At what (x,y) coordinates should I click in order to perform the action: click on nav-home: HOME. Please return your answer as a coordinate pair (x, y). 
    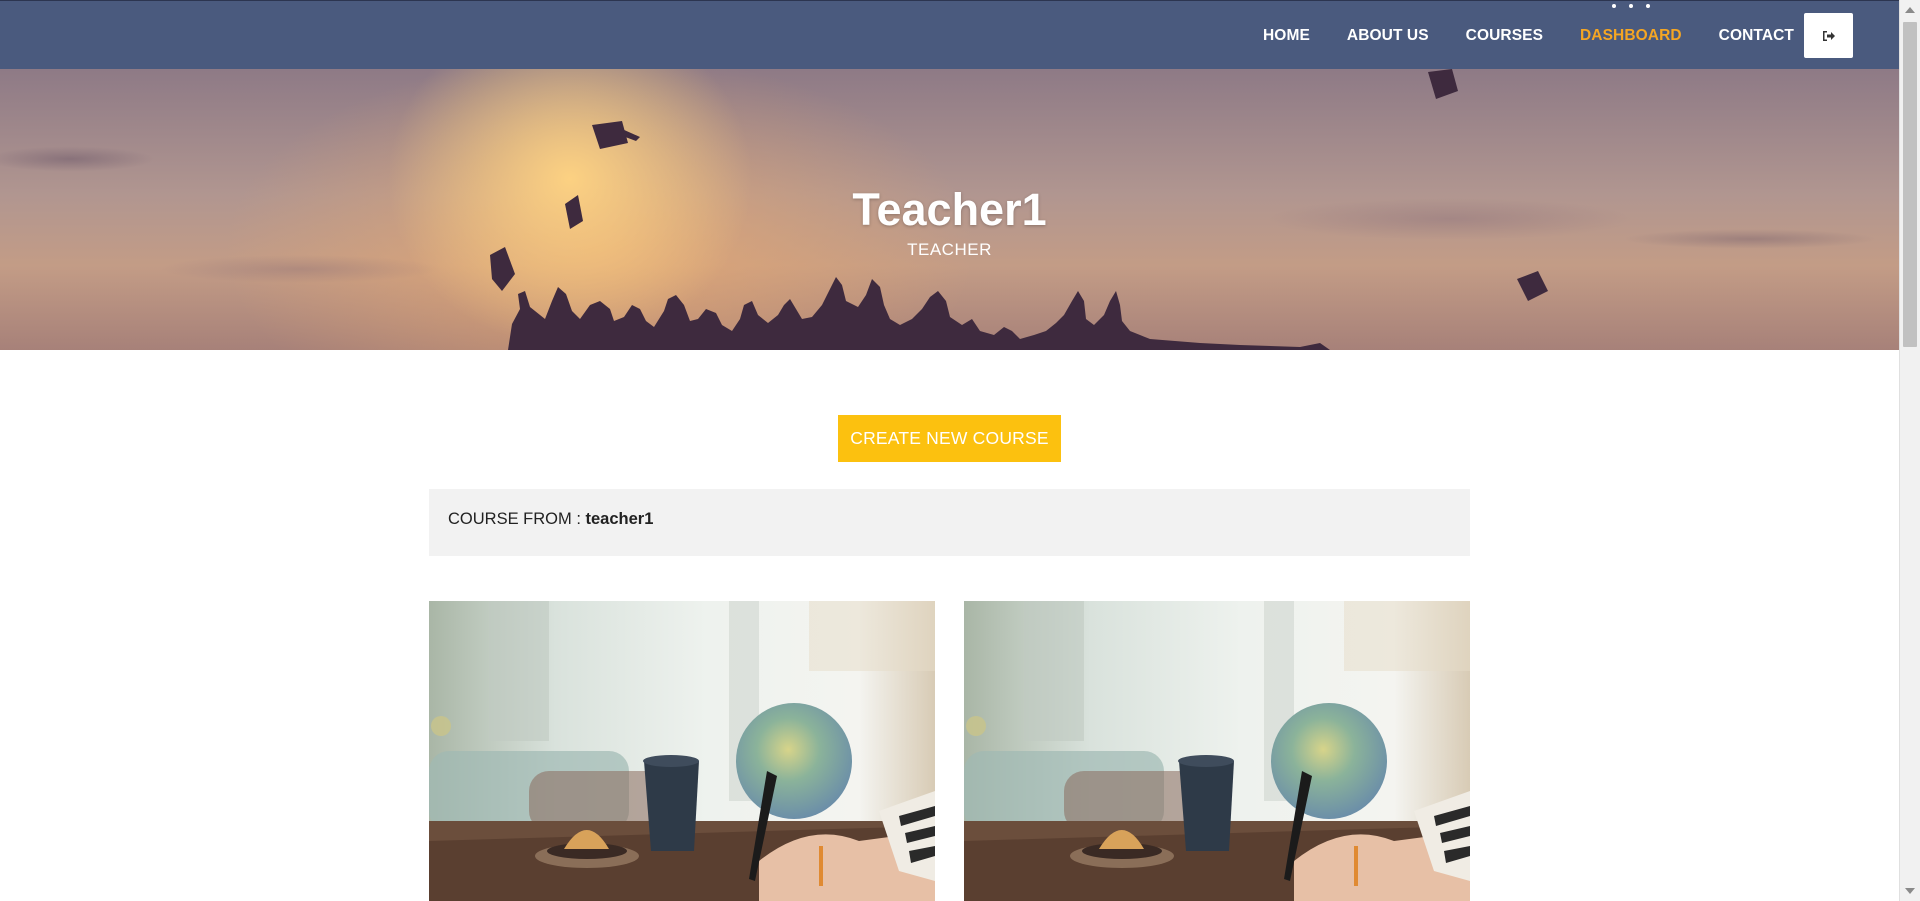
    Looking at the image, I should click on (1286, 36).